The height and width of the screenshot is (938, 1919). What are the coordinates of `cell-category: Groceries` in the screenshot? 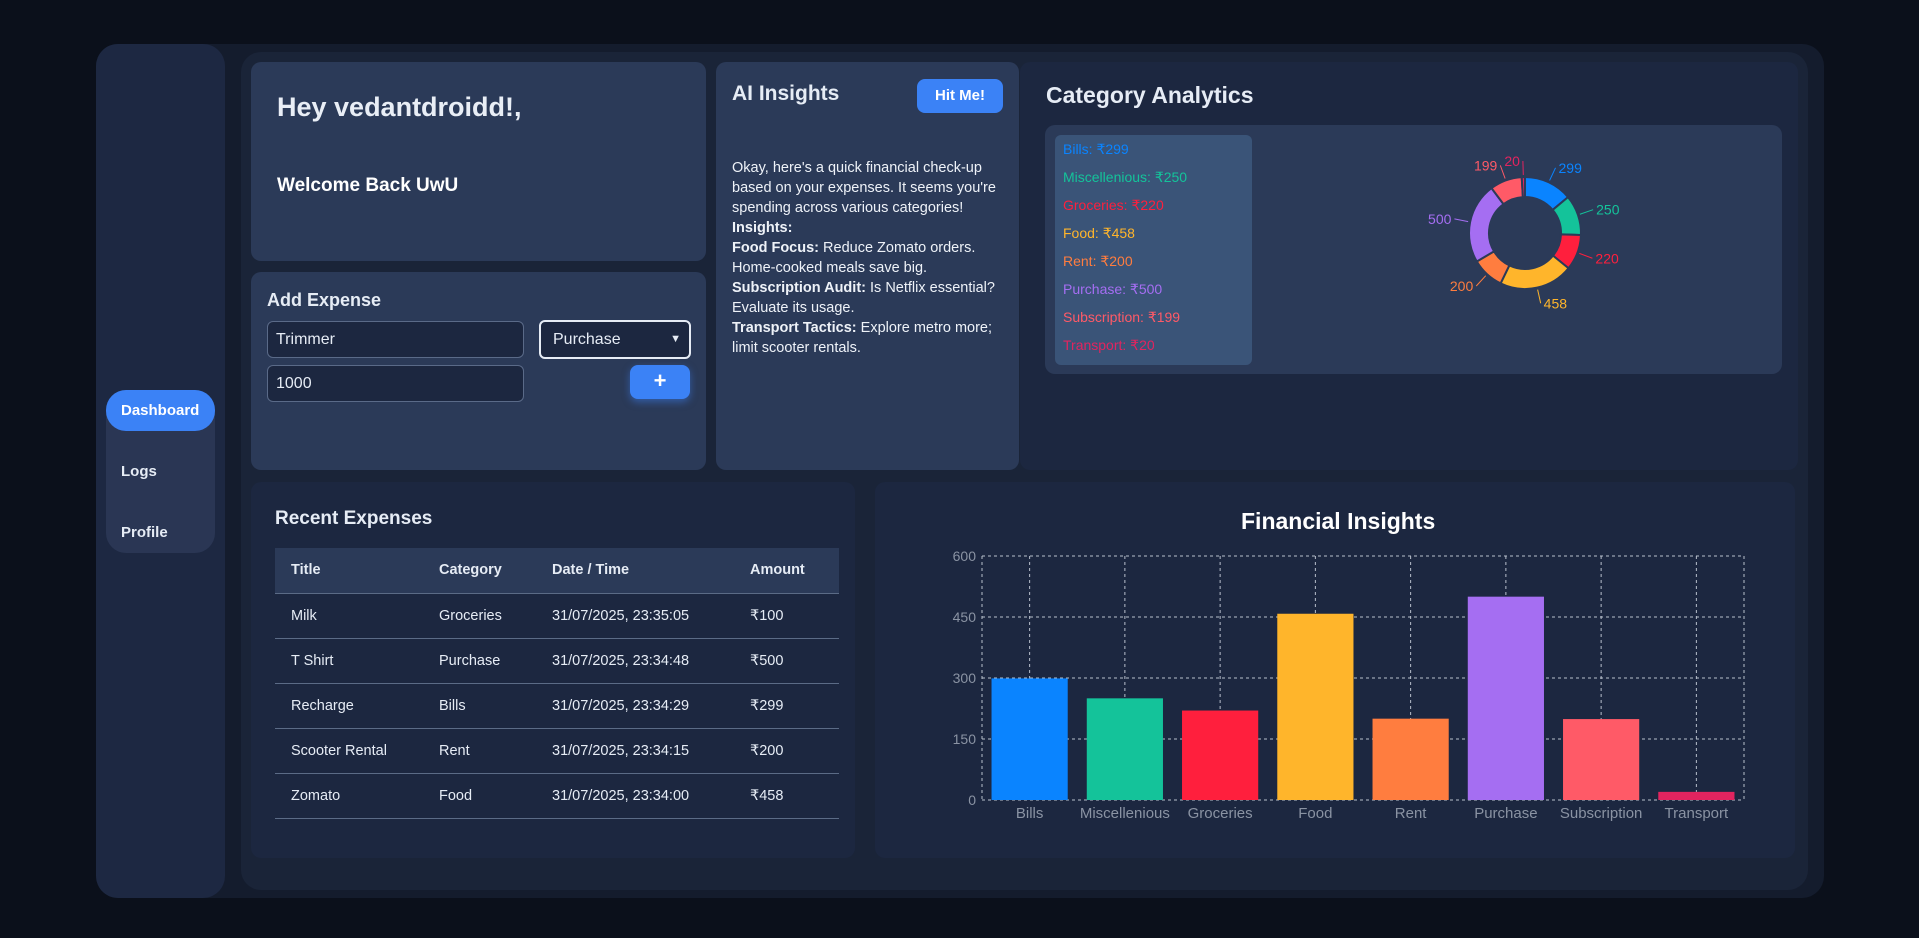 It's located at (479, 616).